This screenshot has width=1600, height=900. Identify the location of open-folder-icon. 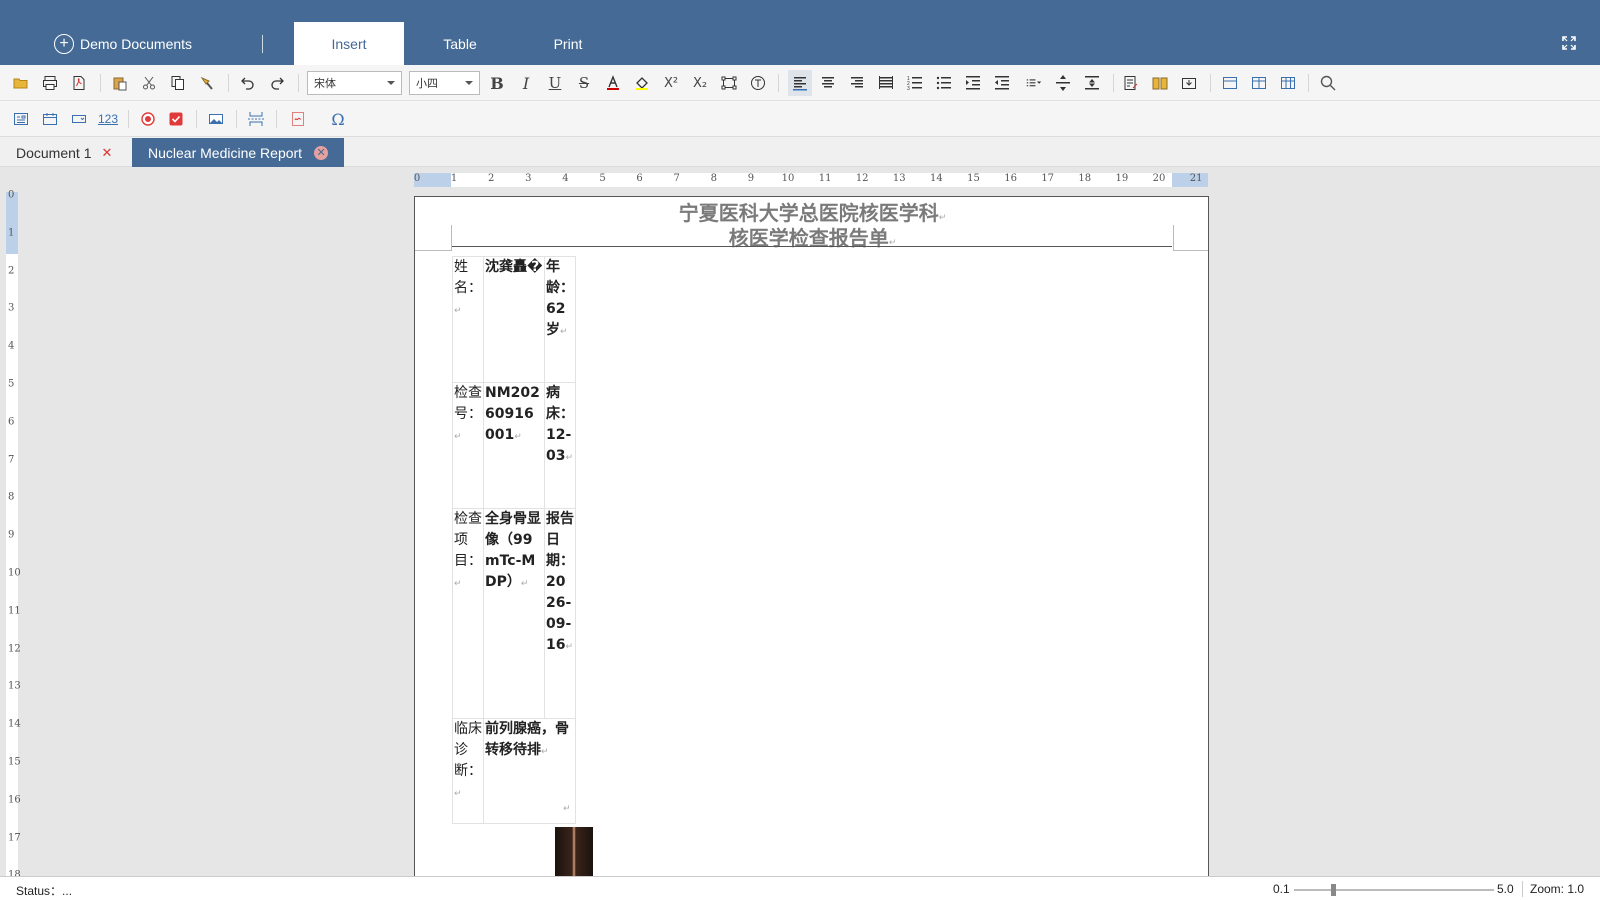
(21, 83).